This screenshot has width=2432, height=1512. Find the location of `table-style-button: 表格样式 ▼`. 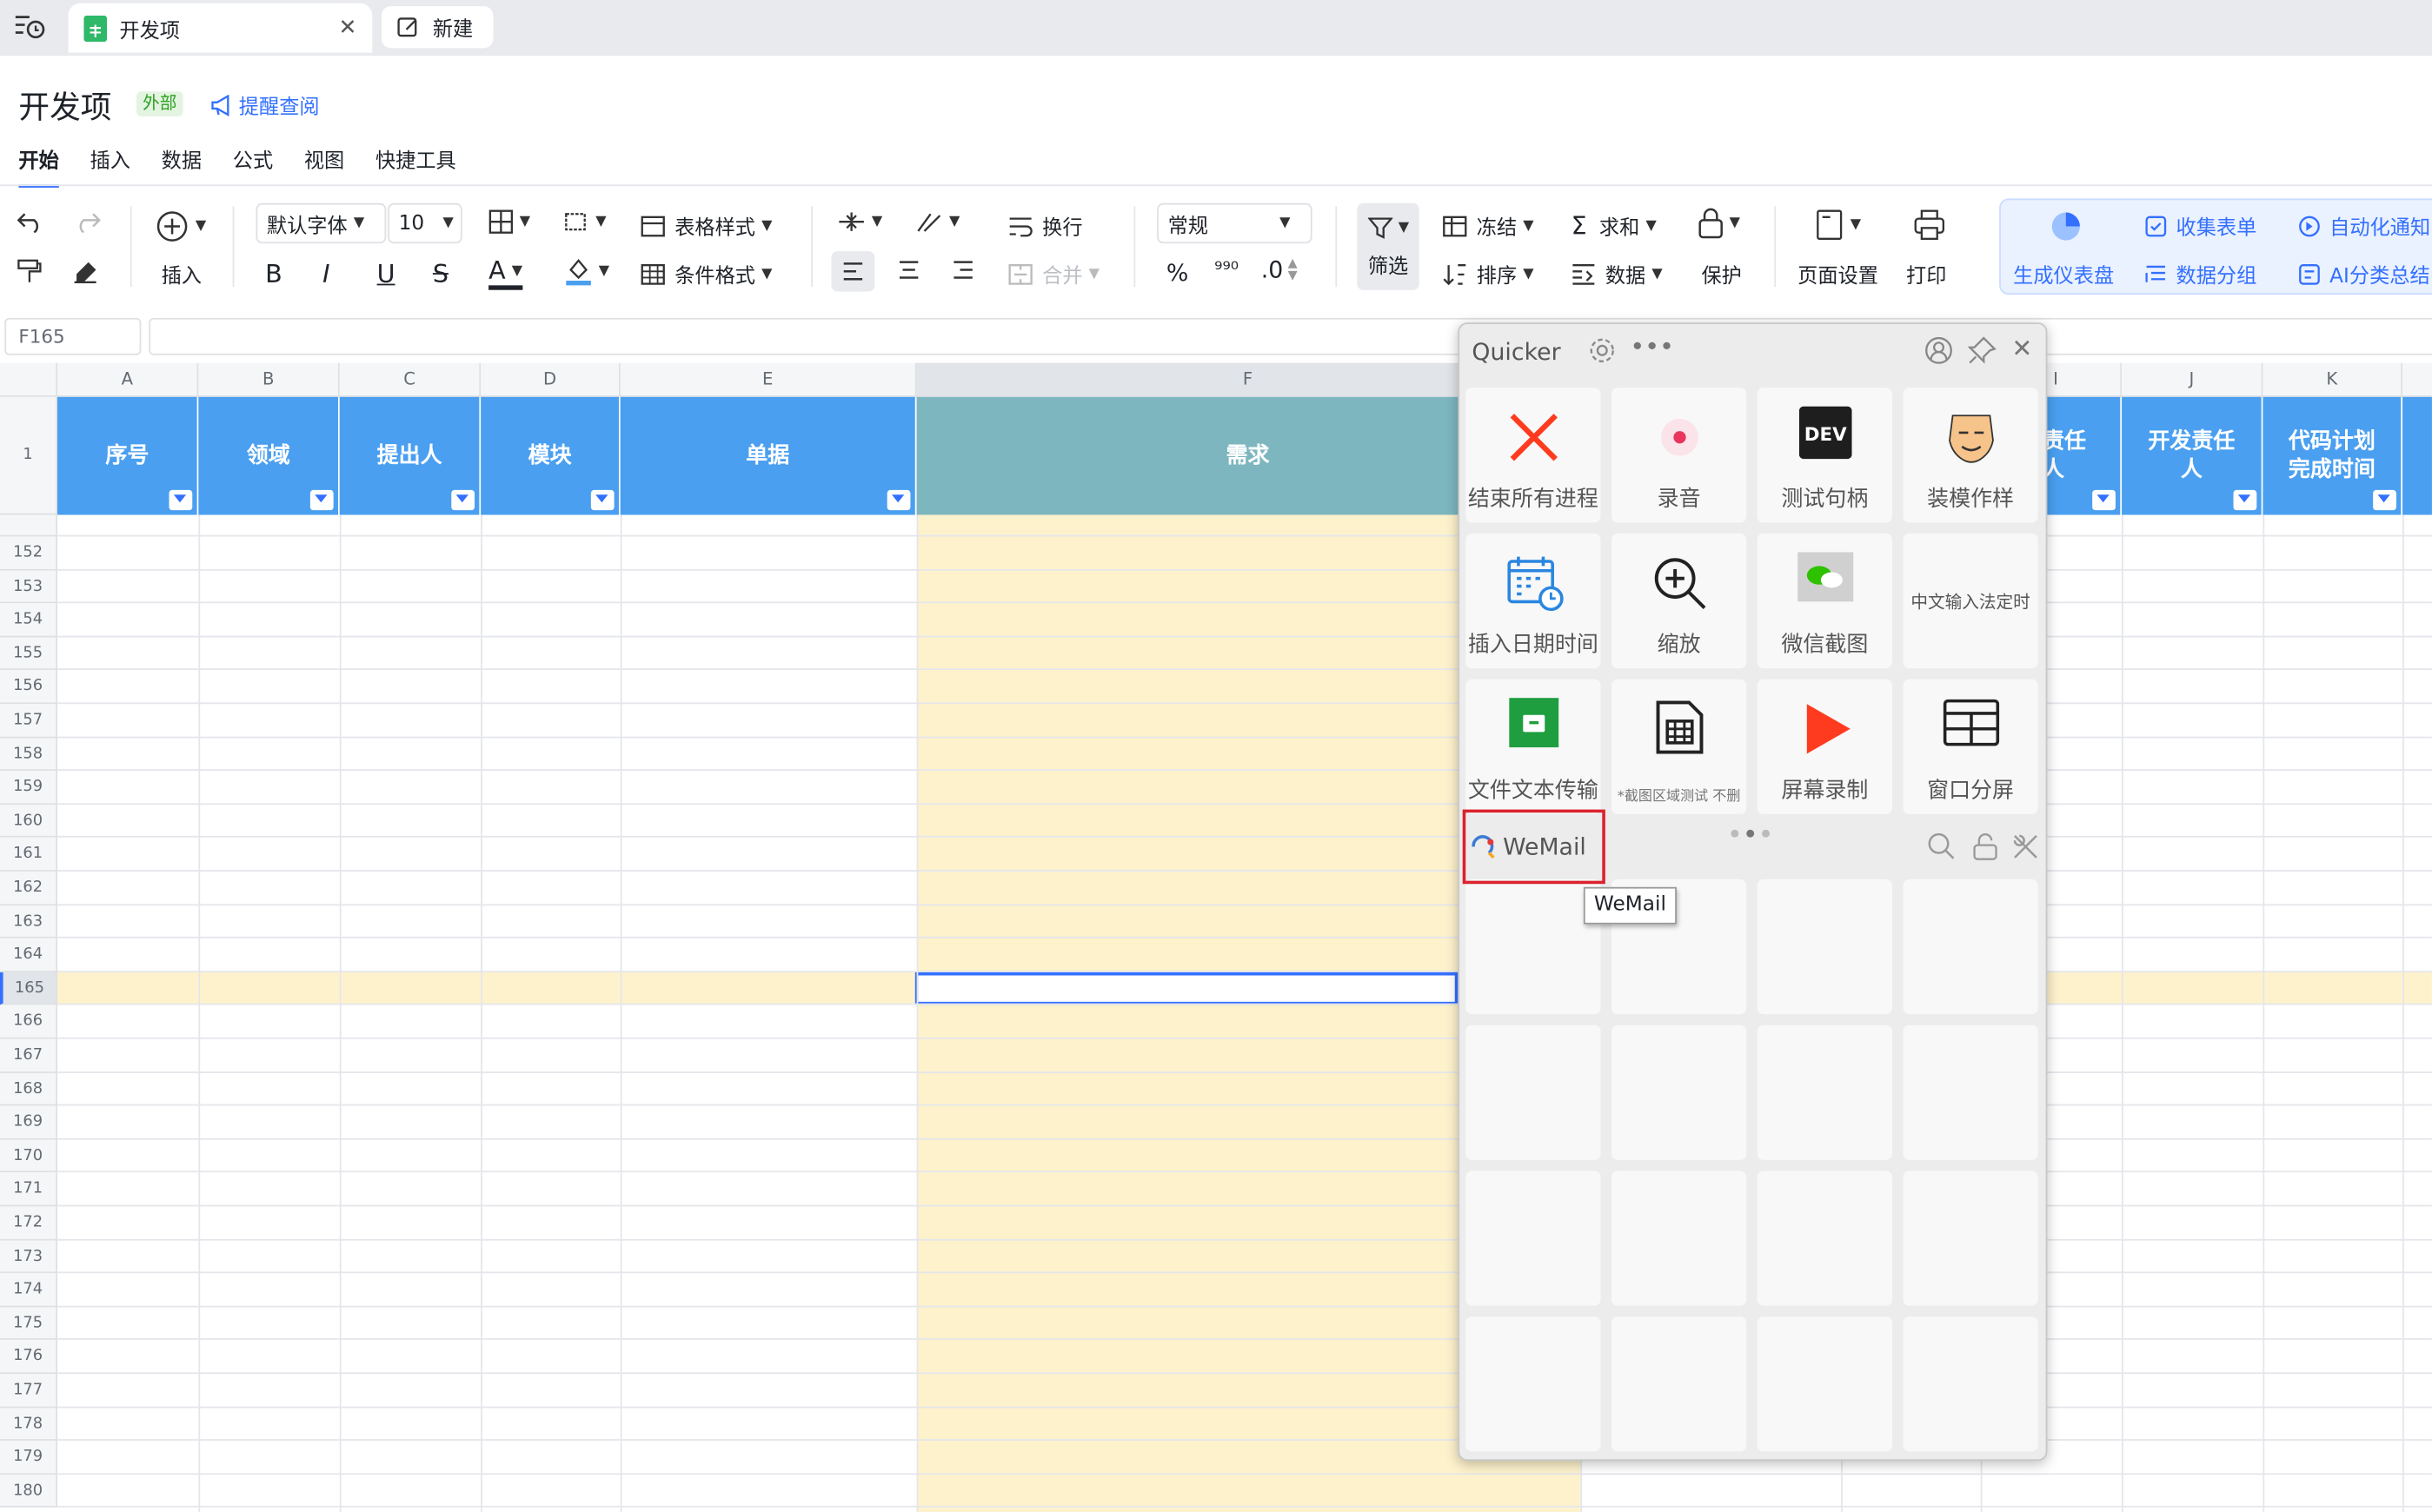

table-style-button: 表格样式 ▼ is located at coordinates (707, 226).